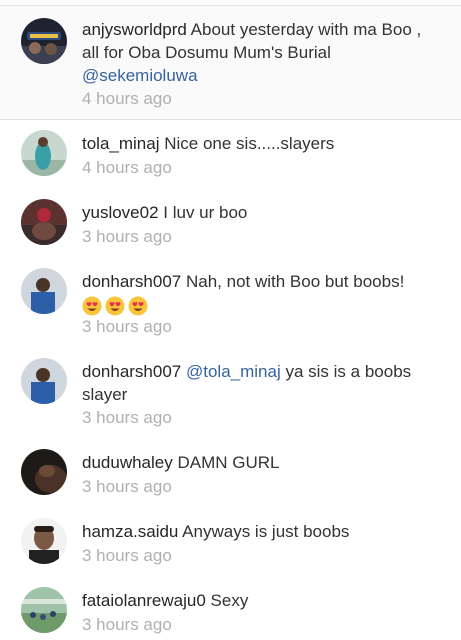  I want to click on comment-text: duduwhaley DAMN GURL, so click(262, 462).